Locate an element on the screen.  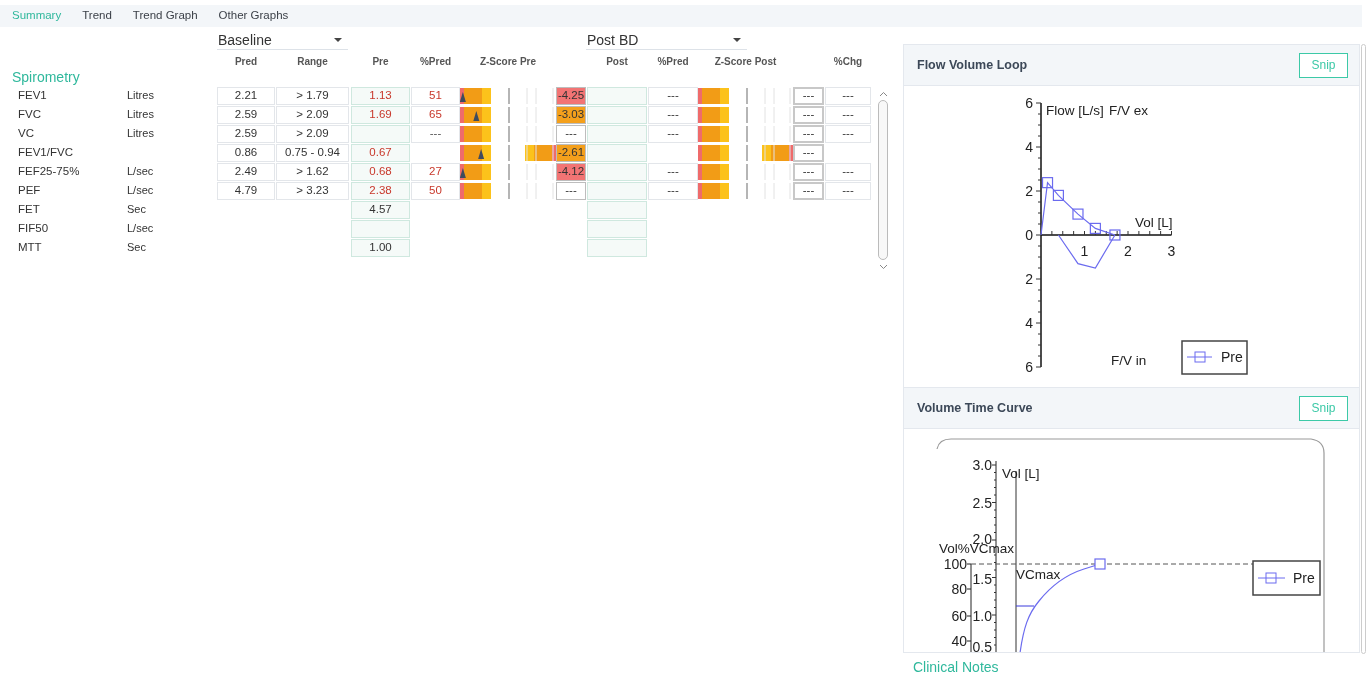
table-cell: -2.61 is located at coordinates (571, 152).